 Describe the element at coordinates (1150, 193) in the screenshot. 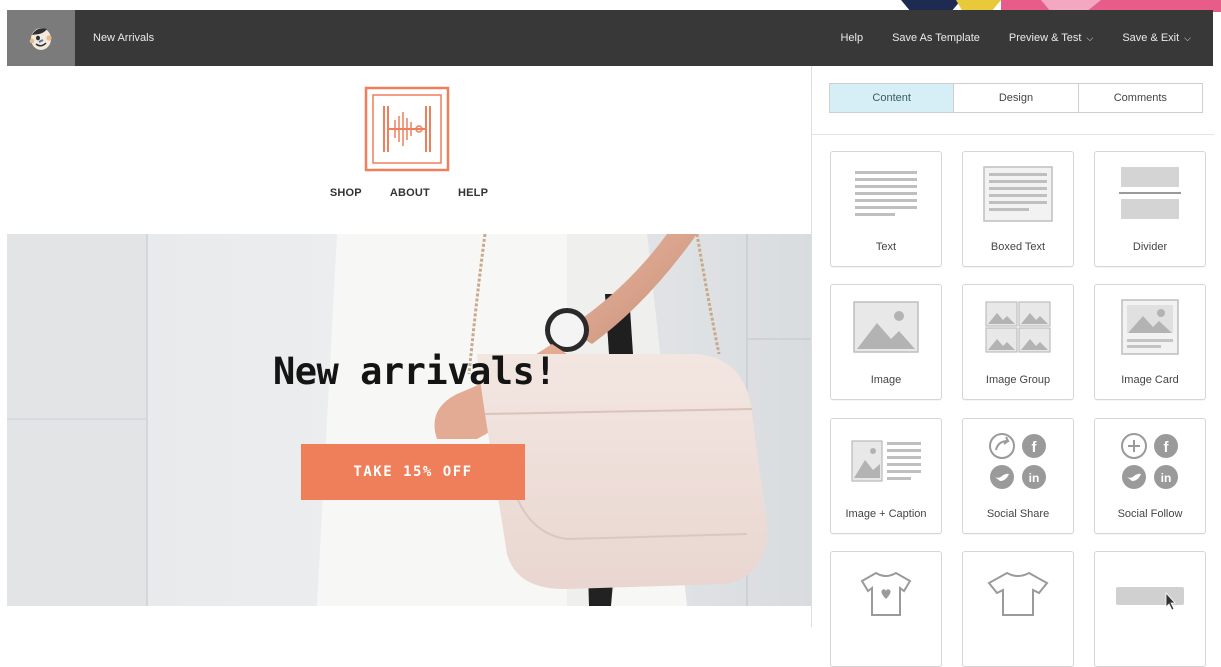

I see `divider-icon` at that location.